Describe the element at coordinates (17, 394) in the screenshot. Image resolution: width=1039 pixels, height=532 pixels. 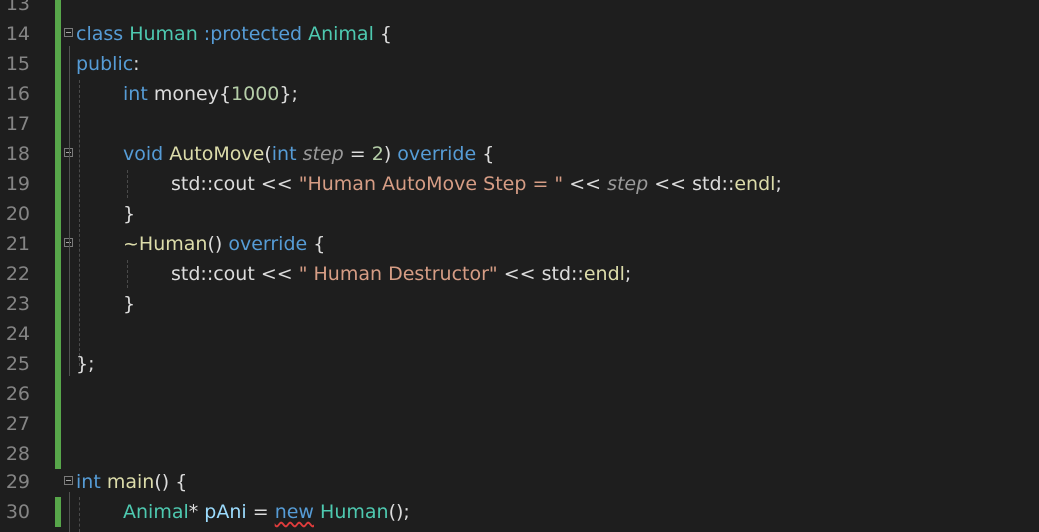
I see `line-number: 26` at that location.